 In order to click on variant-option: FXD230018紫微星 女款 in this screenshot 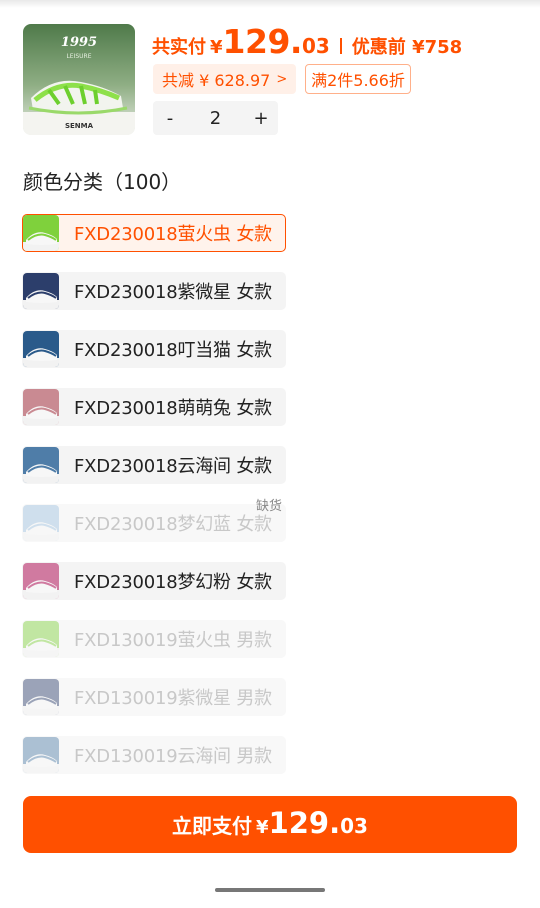, I will do `click(154, 291)`.